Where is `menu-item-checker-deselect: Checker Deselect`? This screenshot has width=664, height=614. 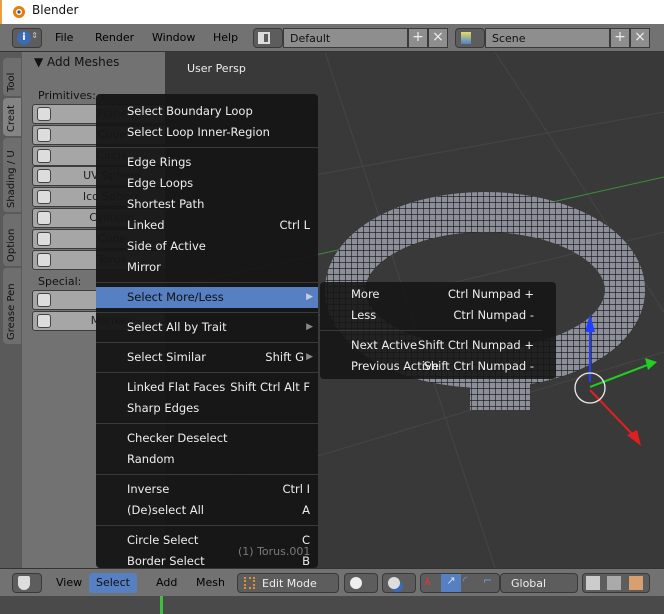
menu-item-checker-deselect: Checker Deselect is located at coordinates (207, 438).